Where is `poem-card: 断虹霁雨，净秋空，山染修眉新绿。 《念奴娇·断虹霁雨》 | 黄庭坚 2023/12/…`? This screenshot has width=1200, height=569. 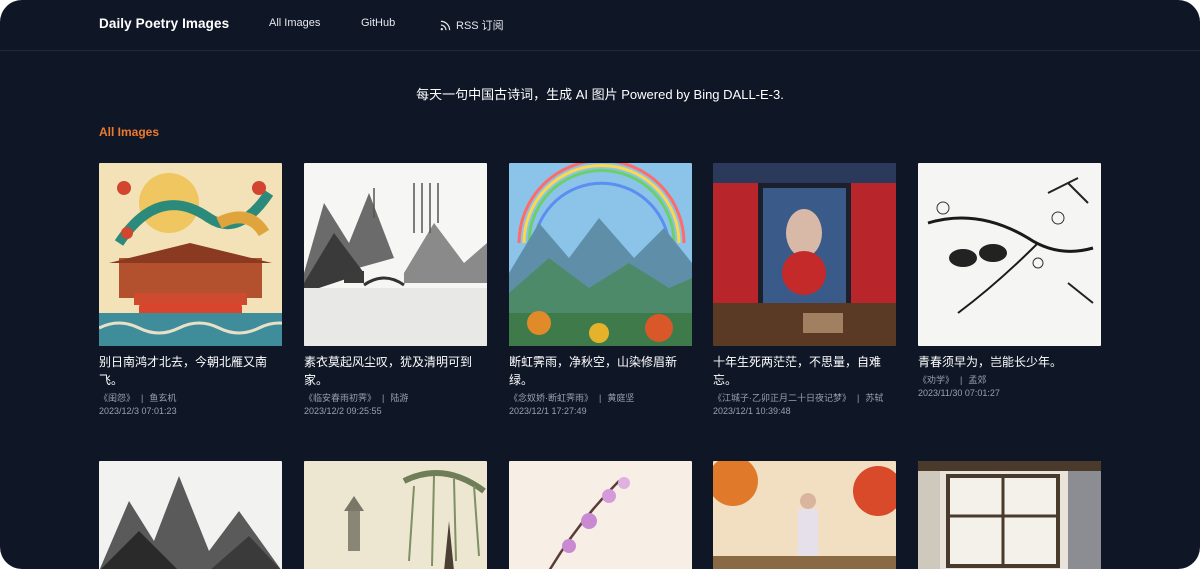 poem-card: 断虹霁雨，净秋空，山染修眉新绿。 《念奴娇·断虹霁雨》 | 黄庭坚 2023/12/… is located at coordinates (600, 290).